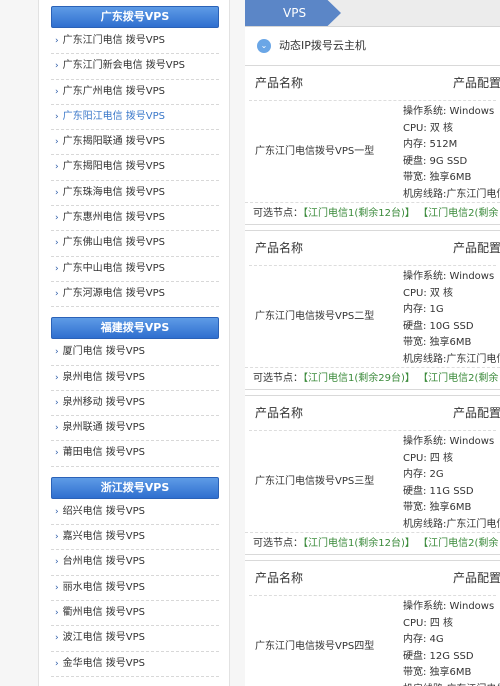 This screenshot has height=686, width=500. I want to click on section-header: ⌄ 动态IP拨号云主机, so click(372, 46).